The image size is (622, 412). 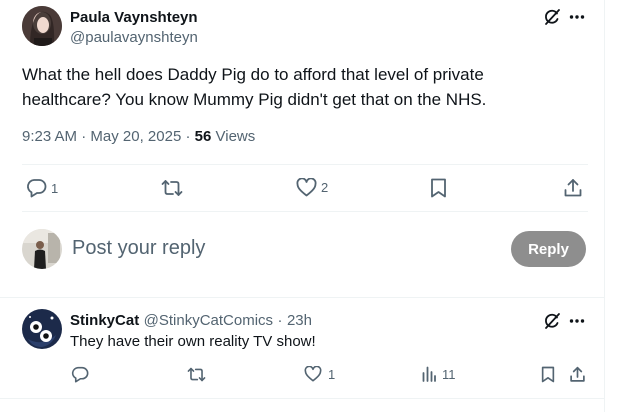 I want to click on reply-reply-action, so click(x=82, y=374).